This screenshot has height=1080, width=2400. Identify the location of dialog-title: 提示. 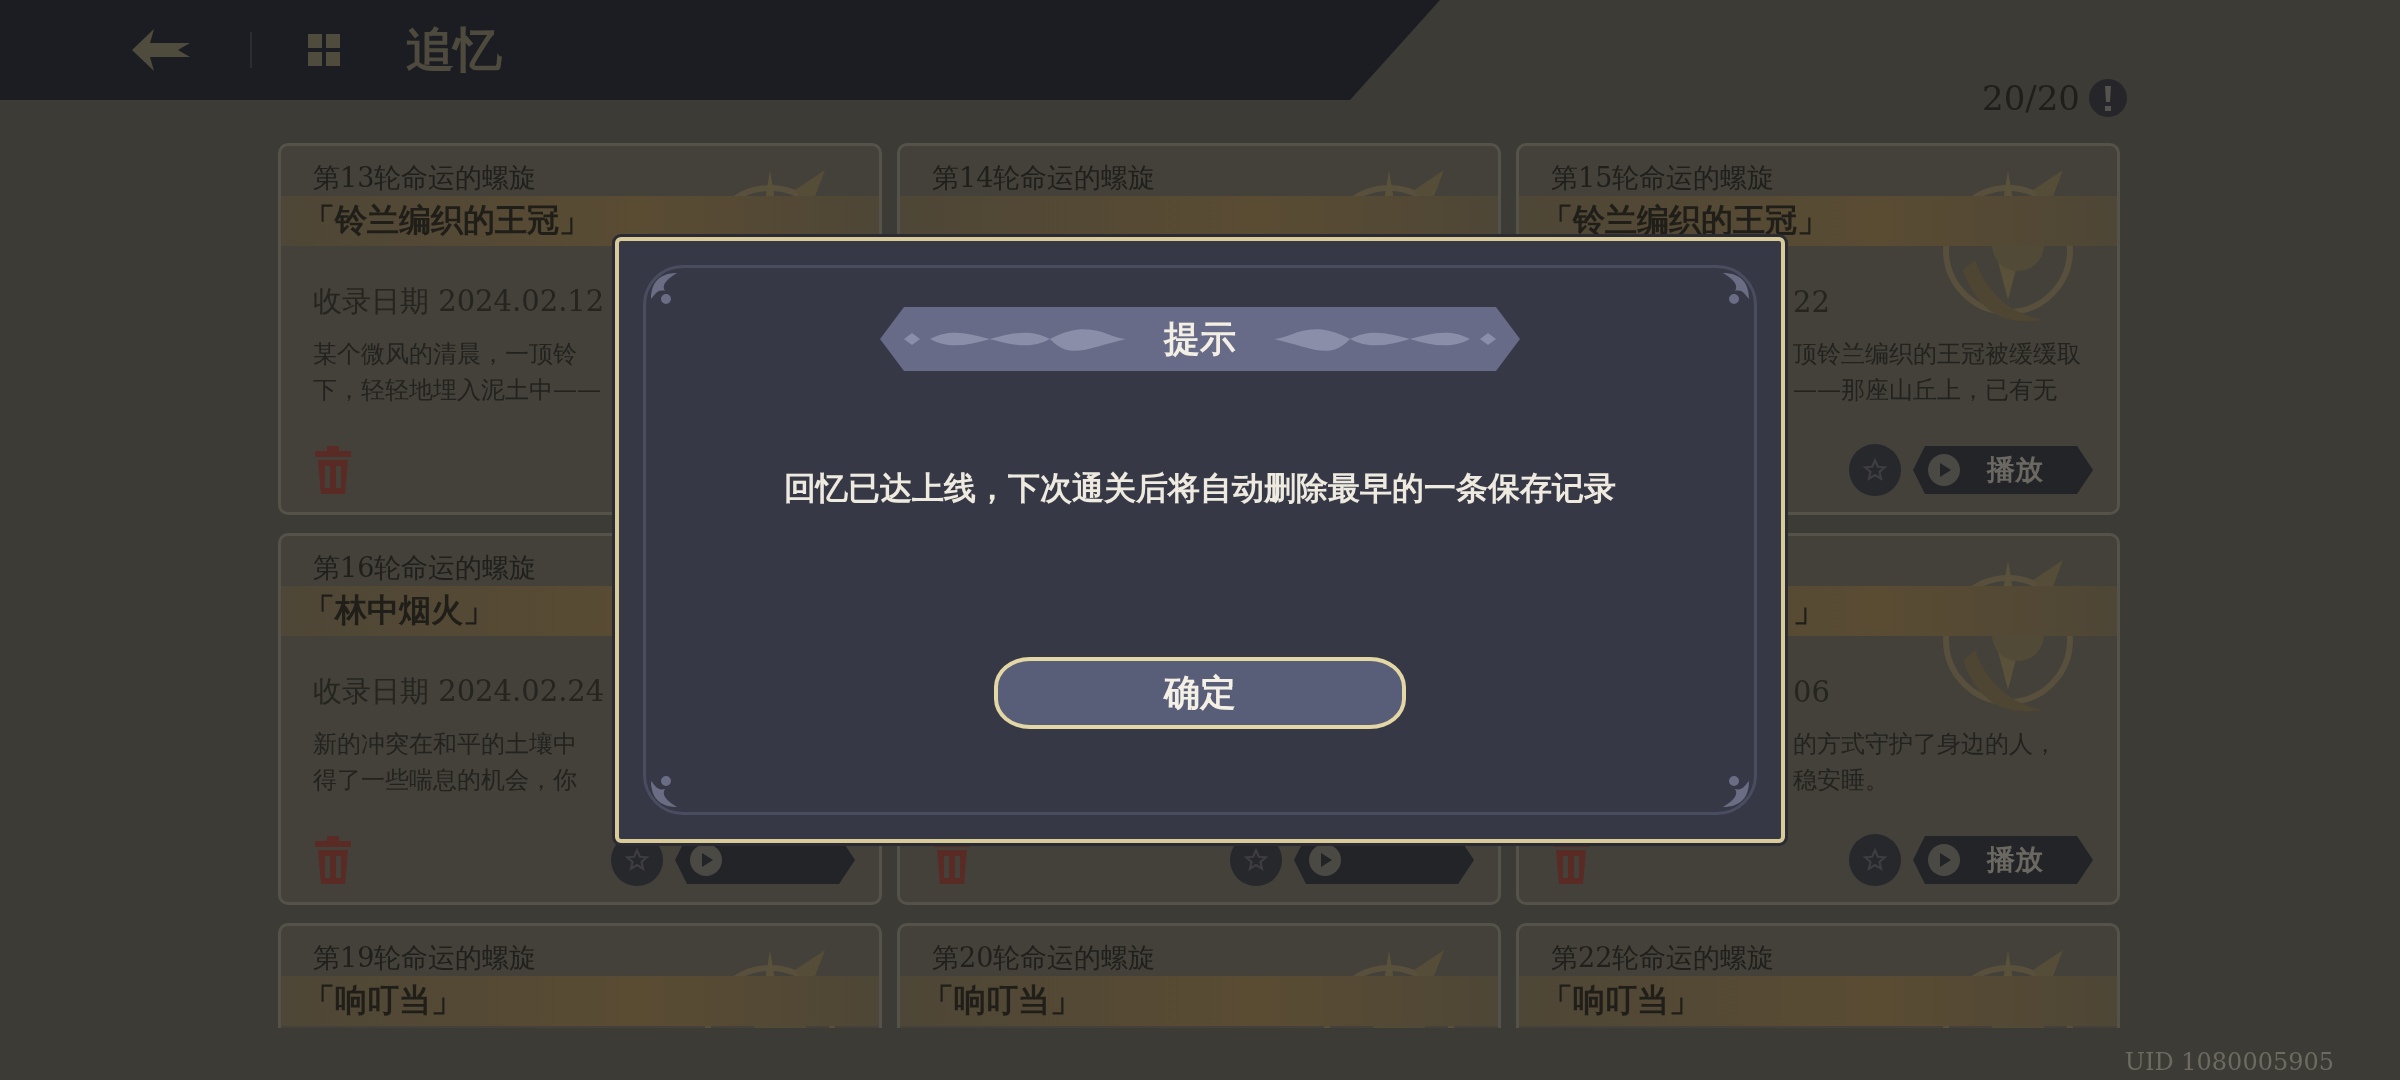
(1200, 338).